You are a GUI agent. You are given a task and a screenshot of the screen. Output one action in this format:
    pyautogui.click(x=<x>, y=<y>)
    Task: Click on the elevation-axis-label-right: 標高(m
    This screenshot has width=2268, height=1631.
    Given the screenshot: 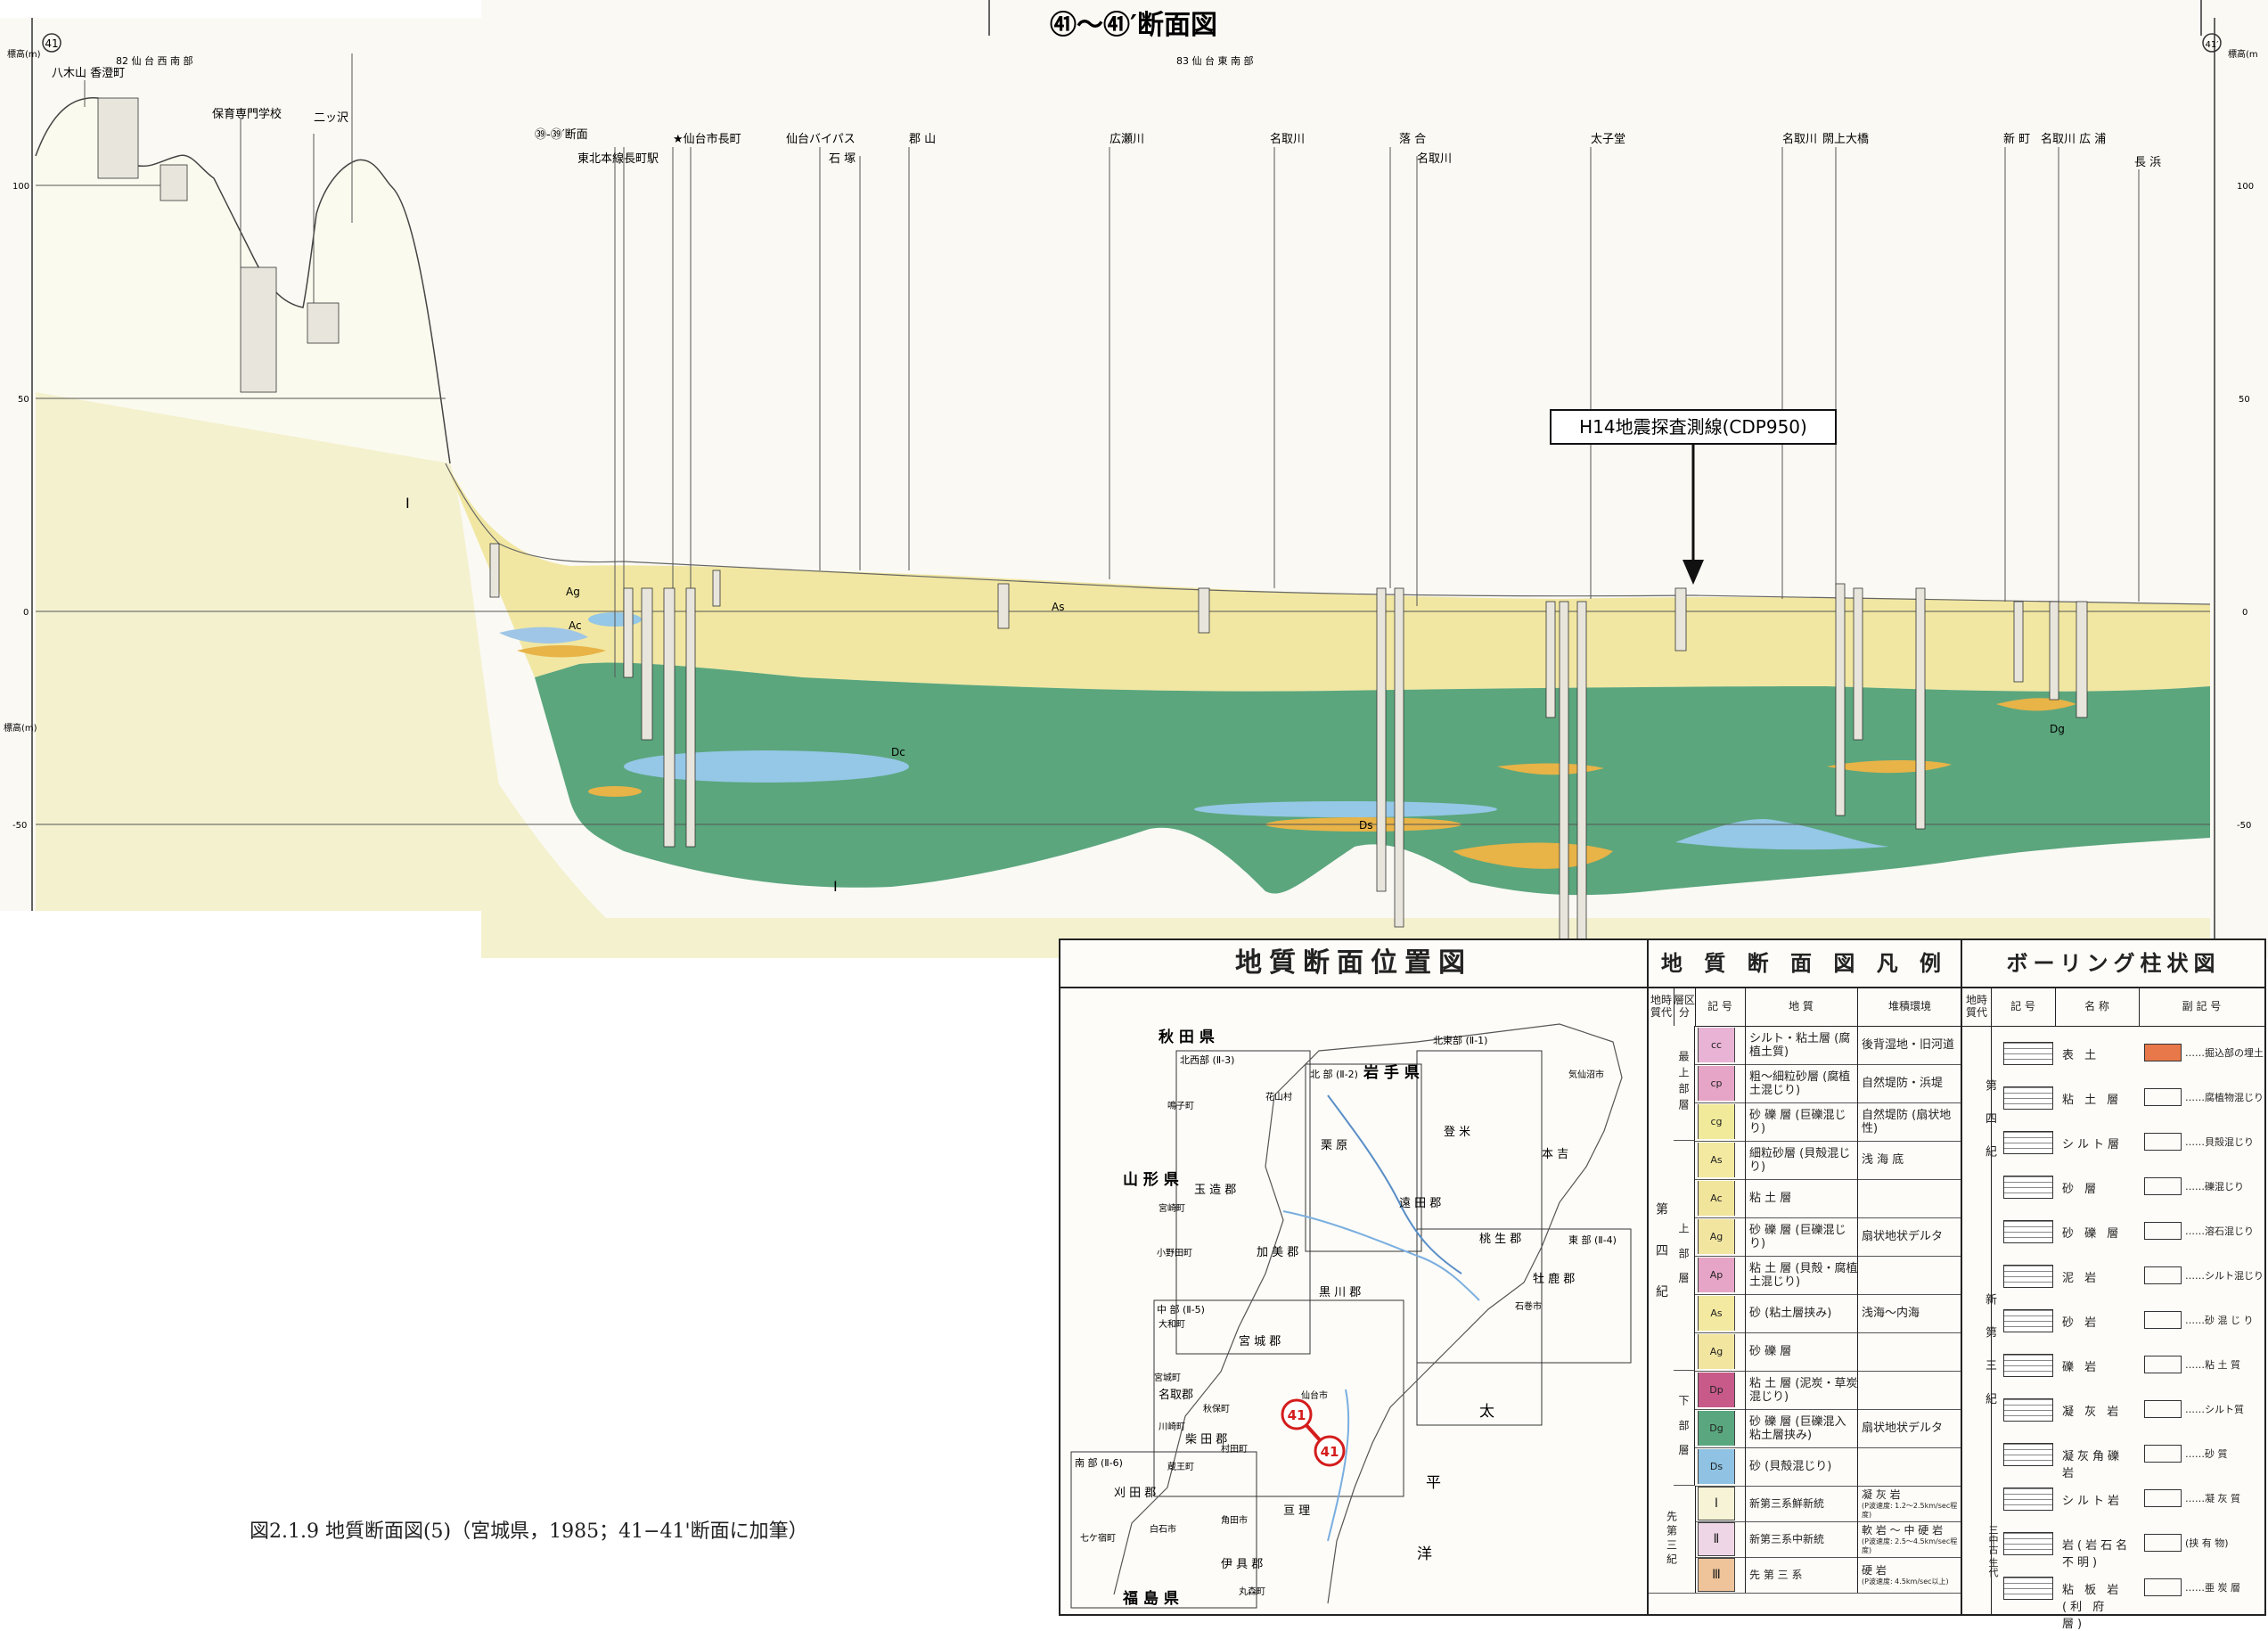 What is the action you would take?
    pyautogui.click(x=2243, y=54)
    